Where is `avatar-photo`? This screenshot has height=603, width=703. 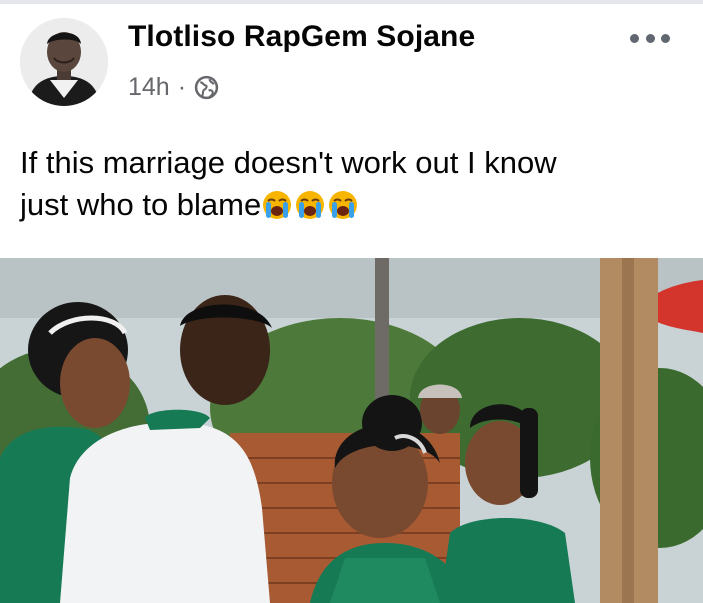 avatar-photo is located at coordinates (64, 62).